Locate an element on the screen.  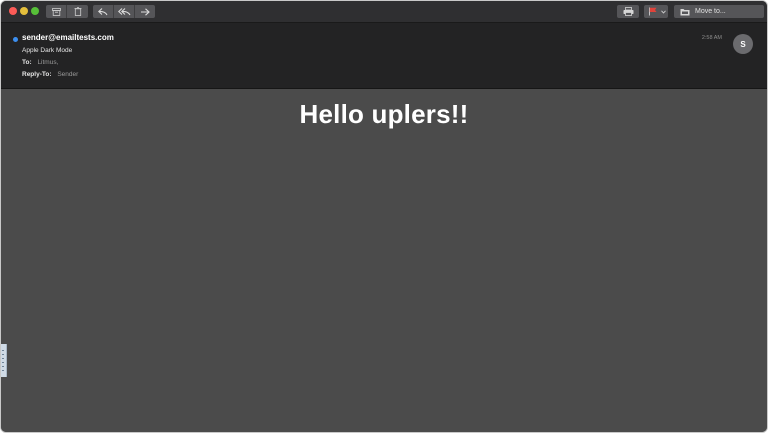
to-row: To: Litmus, is located at coordinates (40, 62).